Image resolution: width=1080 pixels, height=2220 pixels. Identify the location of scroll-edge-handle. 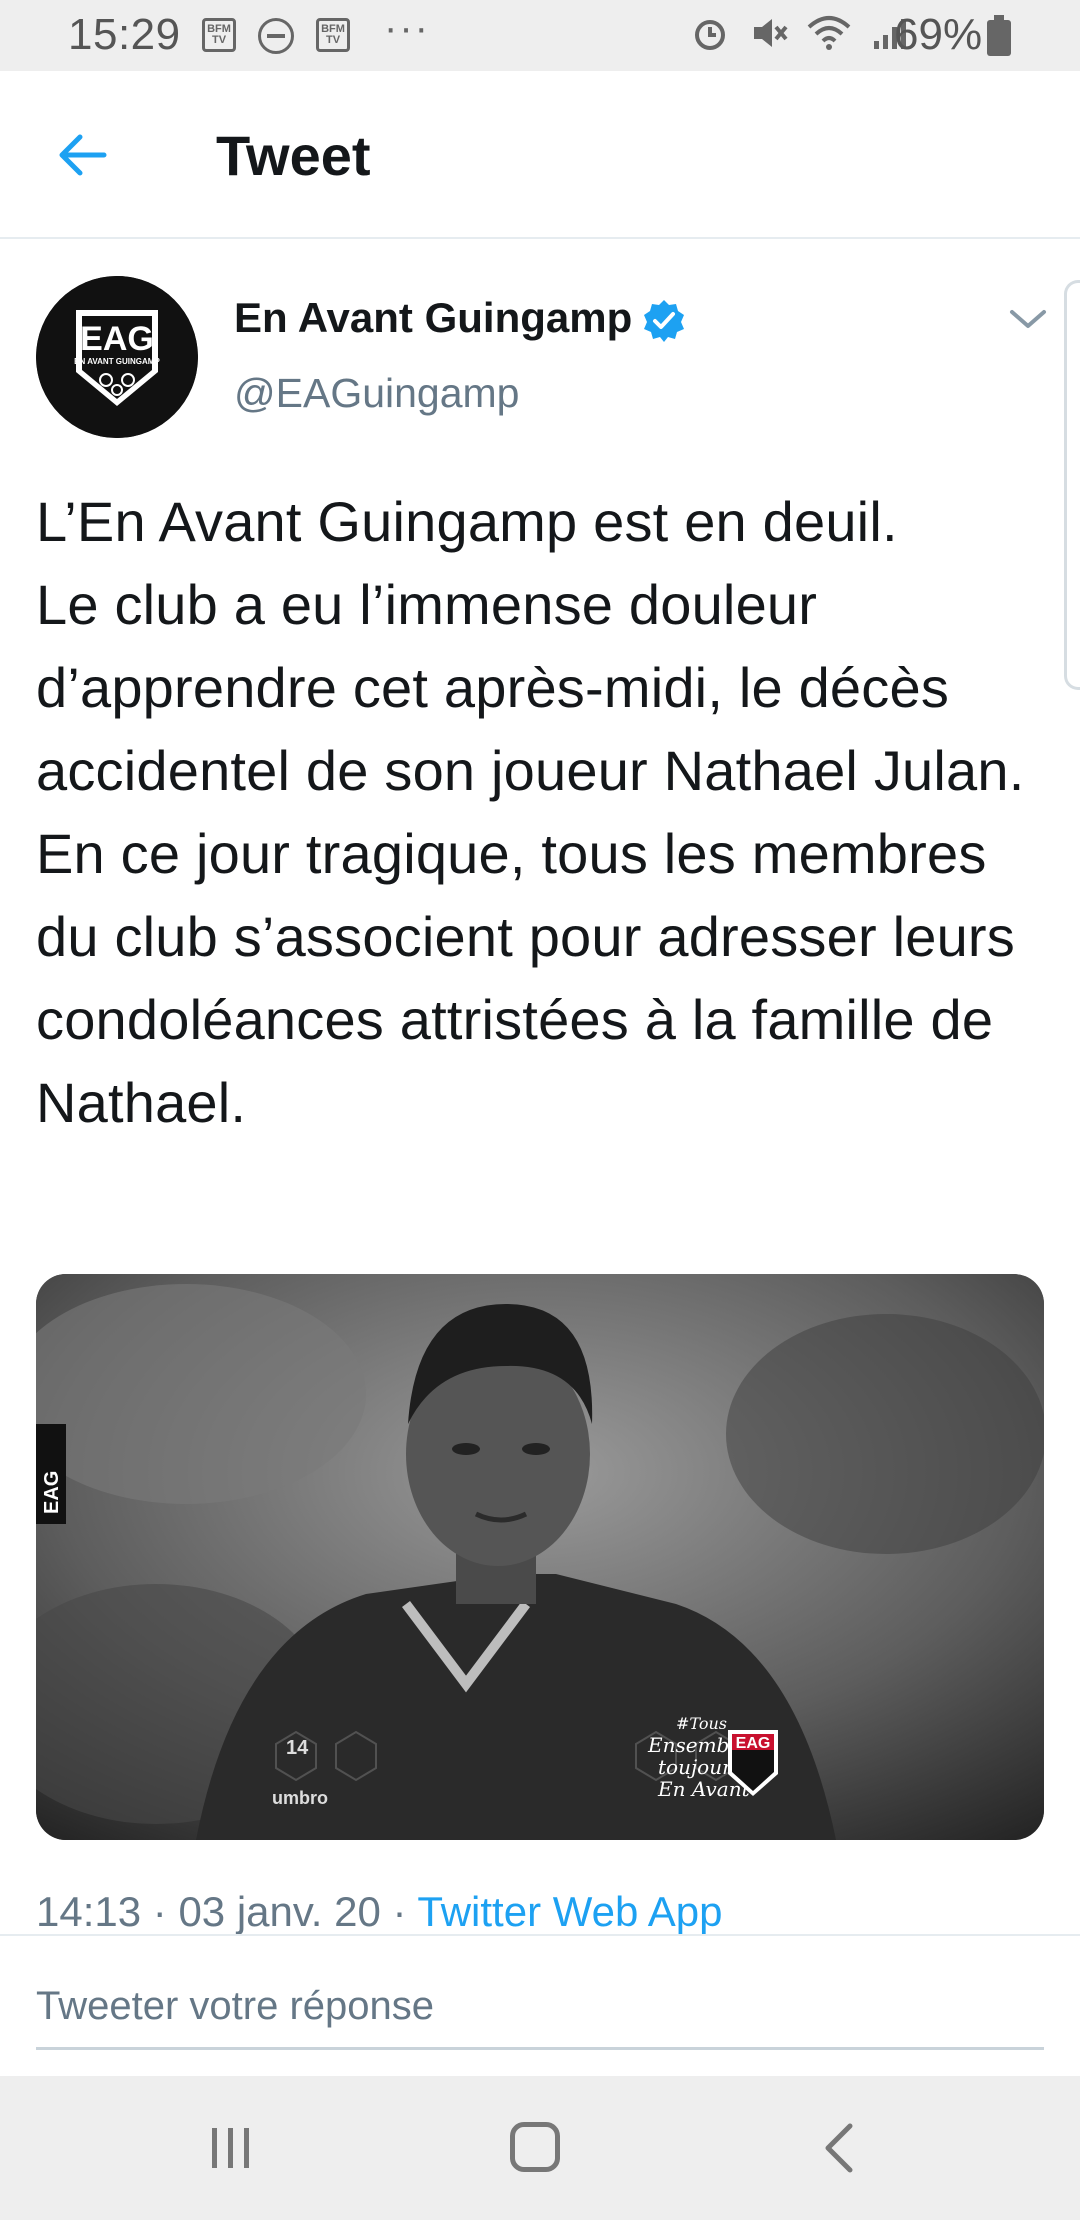
(1072, 485).